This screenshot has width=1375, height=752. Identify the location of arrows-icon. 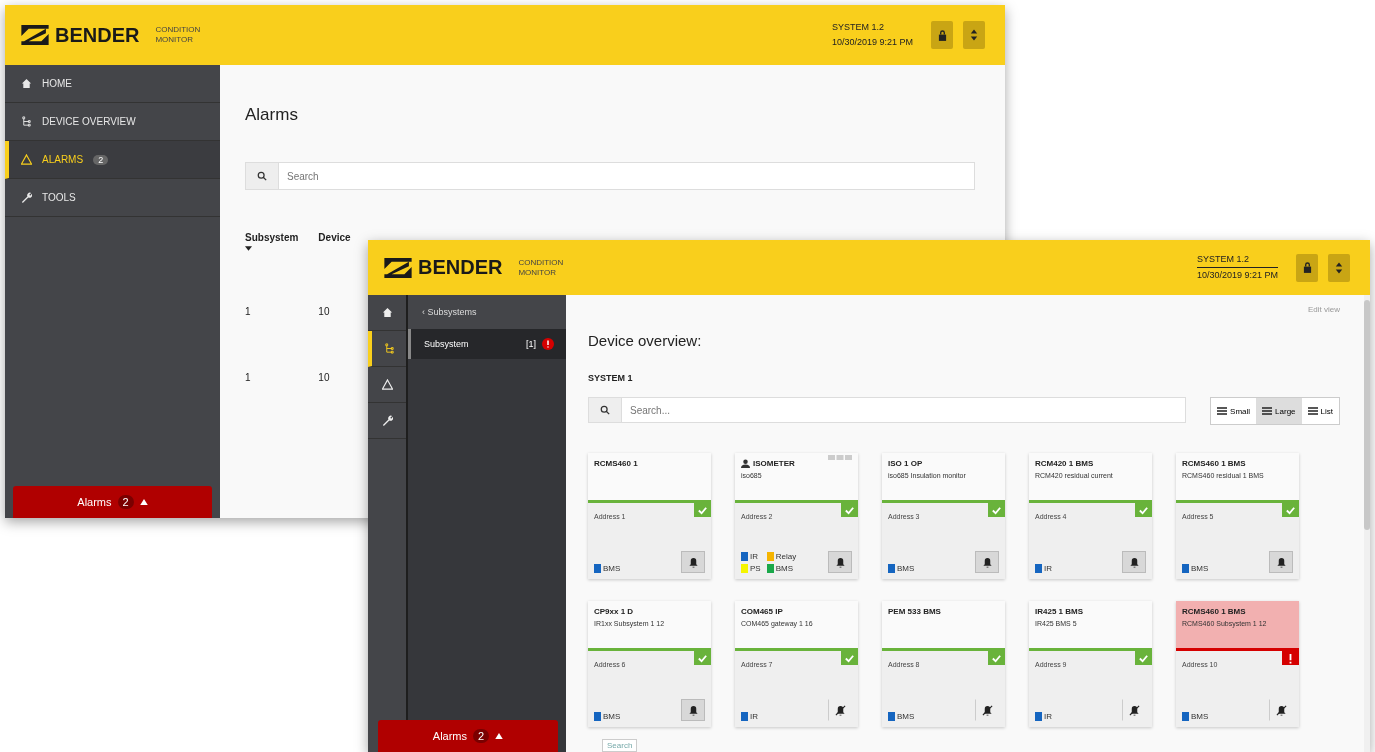
(1339, 267).